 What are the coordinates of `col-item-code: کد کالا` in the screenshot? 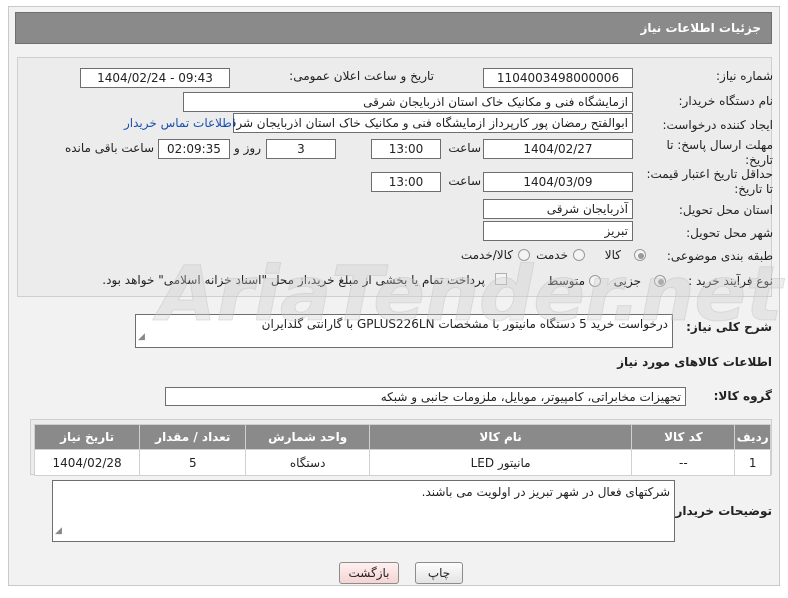 It's located at (683, 437).